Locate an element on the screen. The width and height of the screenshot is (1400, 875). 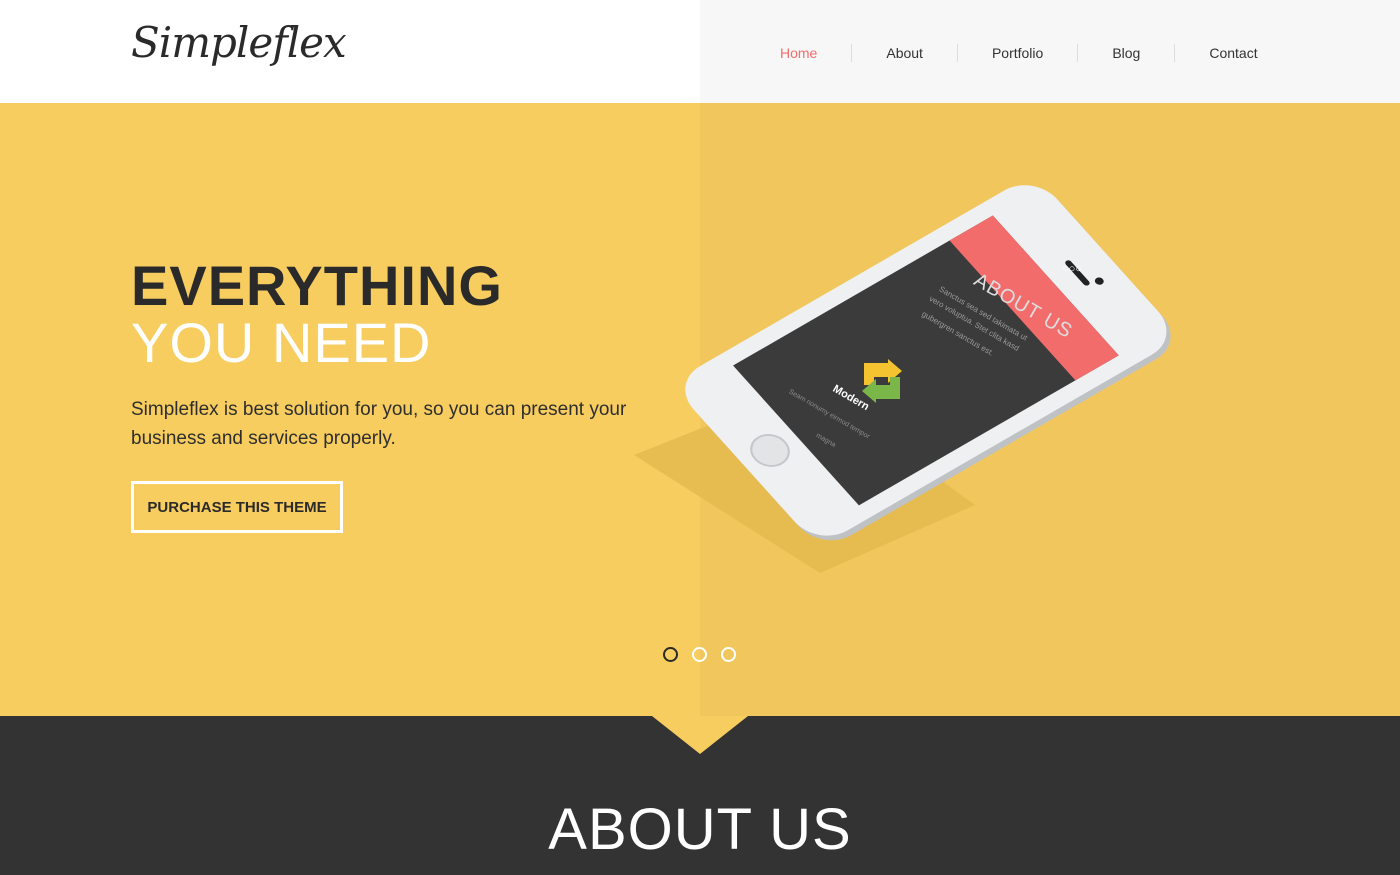
nav-item-portfolio: Portfolio is located at coordinates (1017, 53).